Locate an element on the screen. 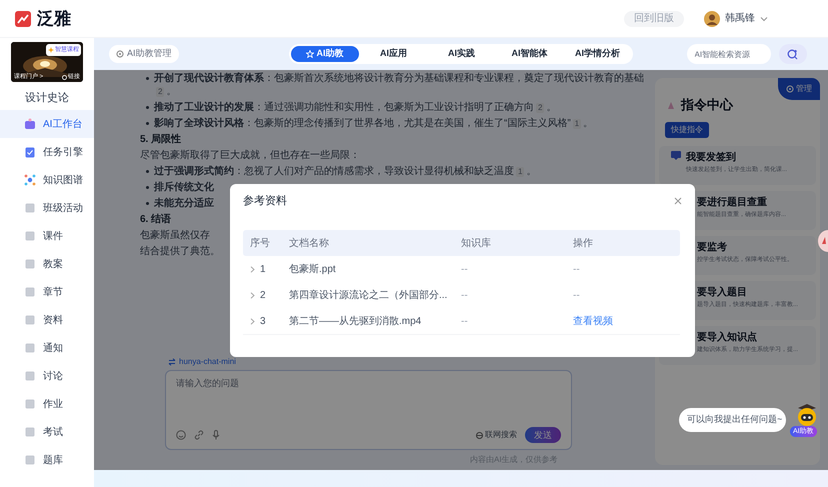 The width and height of the screenshot is (828, 487). list-item-text: 排斥传统文化 is located at coordinates (184, 187).